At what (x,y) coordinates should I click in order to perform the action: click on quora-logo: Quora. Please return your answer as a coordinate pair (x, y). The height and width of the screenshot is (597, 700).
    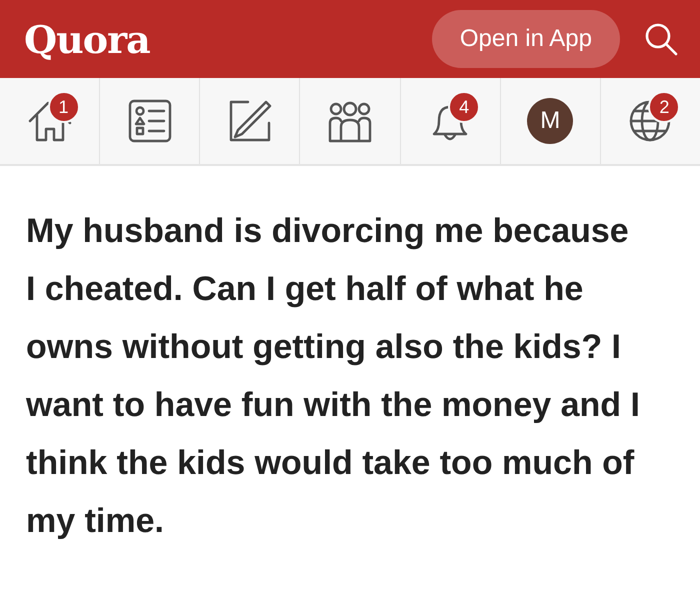
    Looking at the image, I should click on (87, 39).